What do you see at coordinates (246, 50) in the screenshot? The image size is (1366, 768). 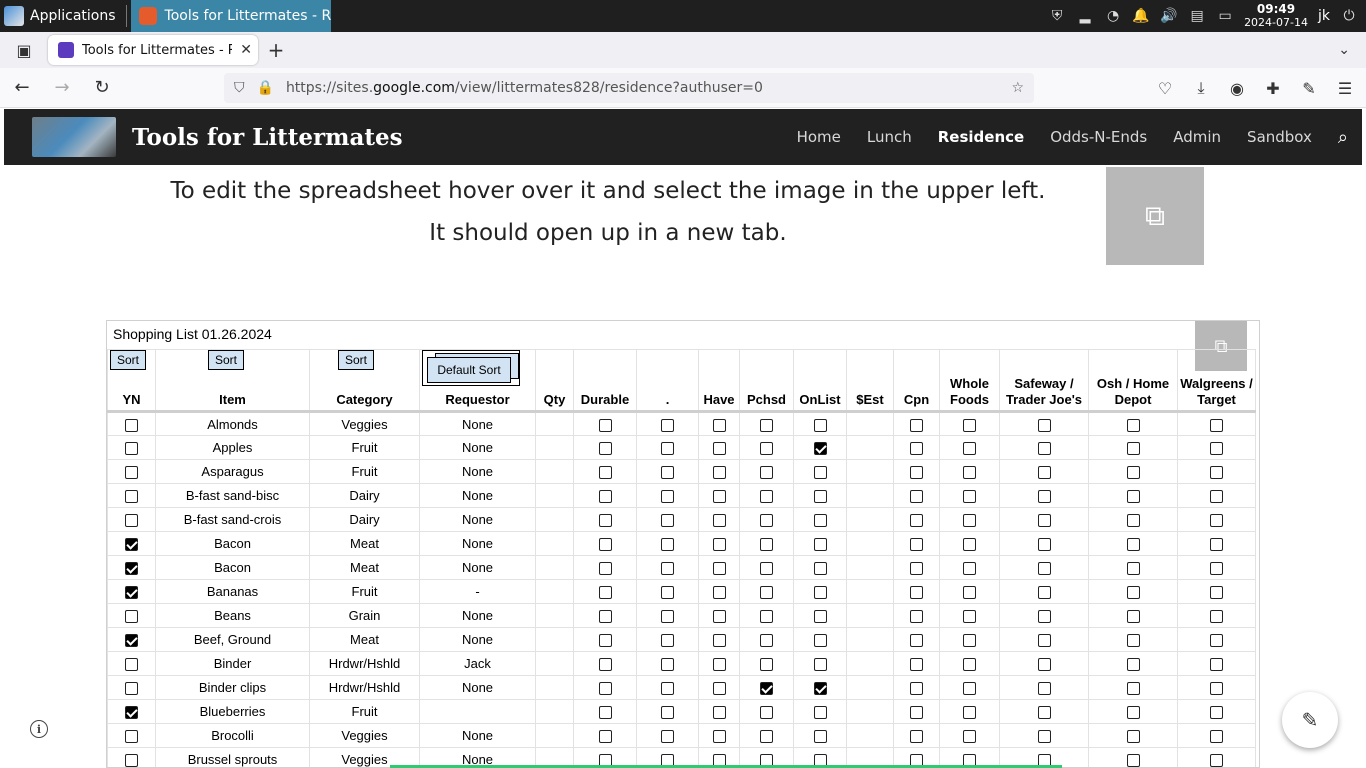 I see `close-tab-icon: ✕` at bounding box center [246, 50].